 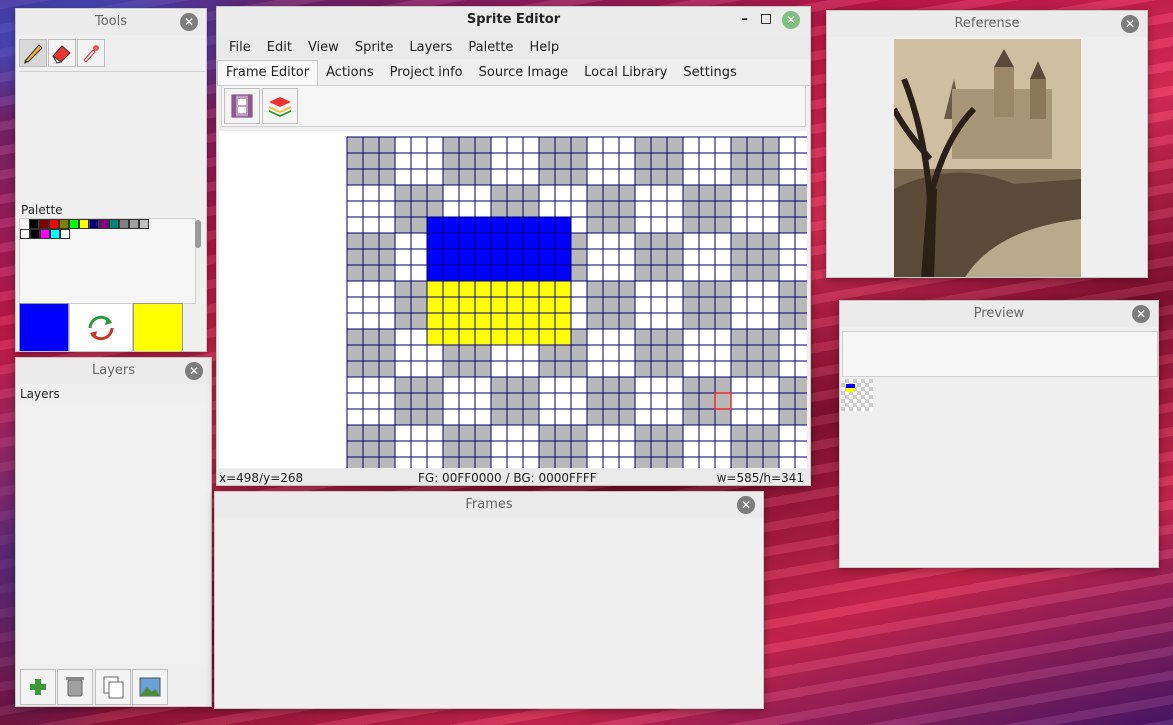 I want to click on preview-close-button: ✕, so click(x=1141, y=314).